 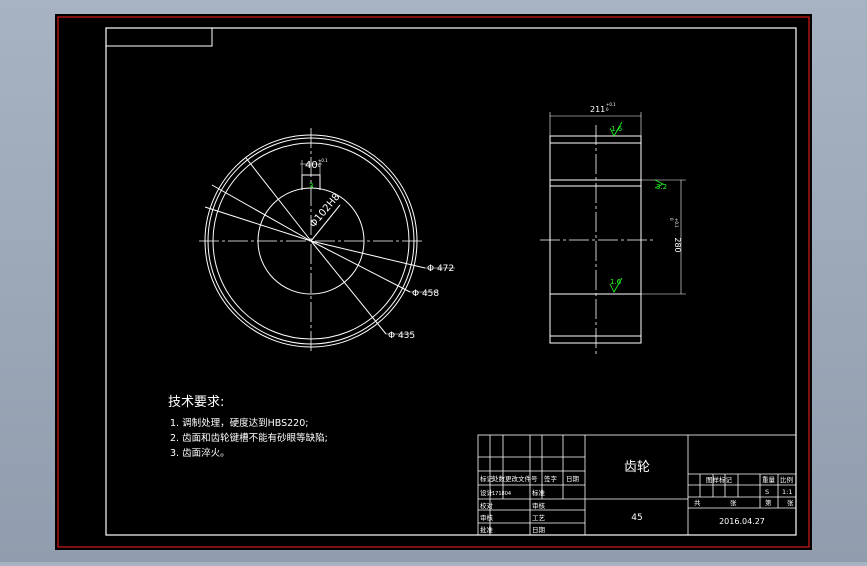 What do you see at coordinates (239, 423) in the screenshot?
I see `requirement-item-1: 1. 调制处理，硬度达到HBS220;` at bounding box center [239, 423].